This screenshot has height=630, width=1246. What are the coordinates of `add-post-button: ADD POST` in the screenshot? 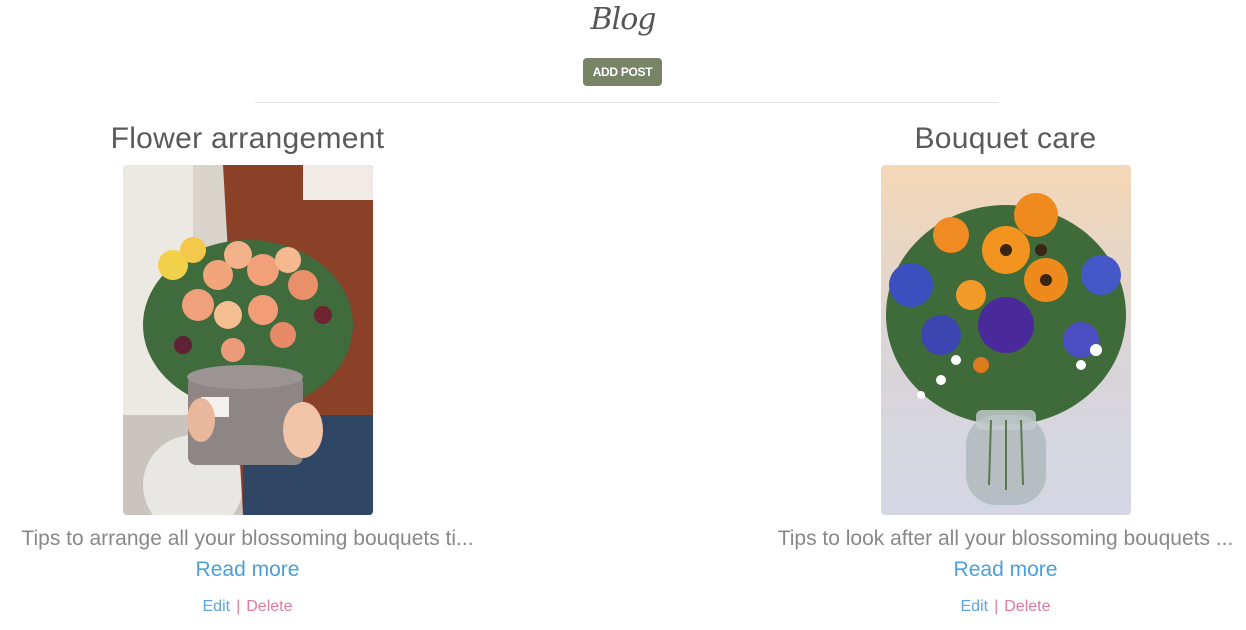 It's located at (622, 72).